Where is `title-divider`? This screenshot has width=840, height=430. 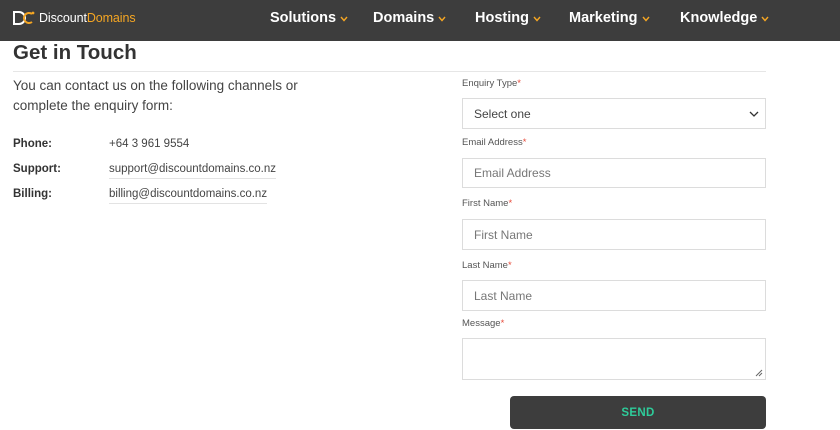 title-divider is located at coordinates (389, 71).